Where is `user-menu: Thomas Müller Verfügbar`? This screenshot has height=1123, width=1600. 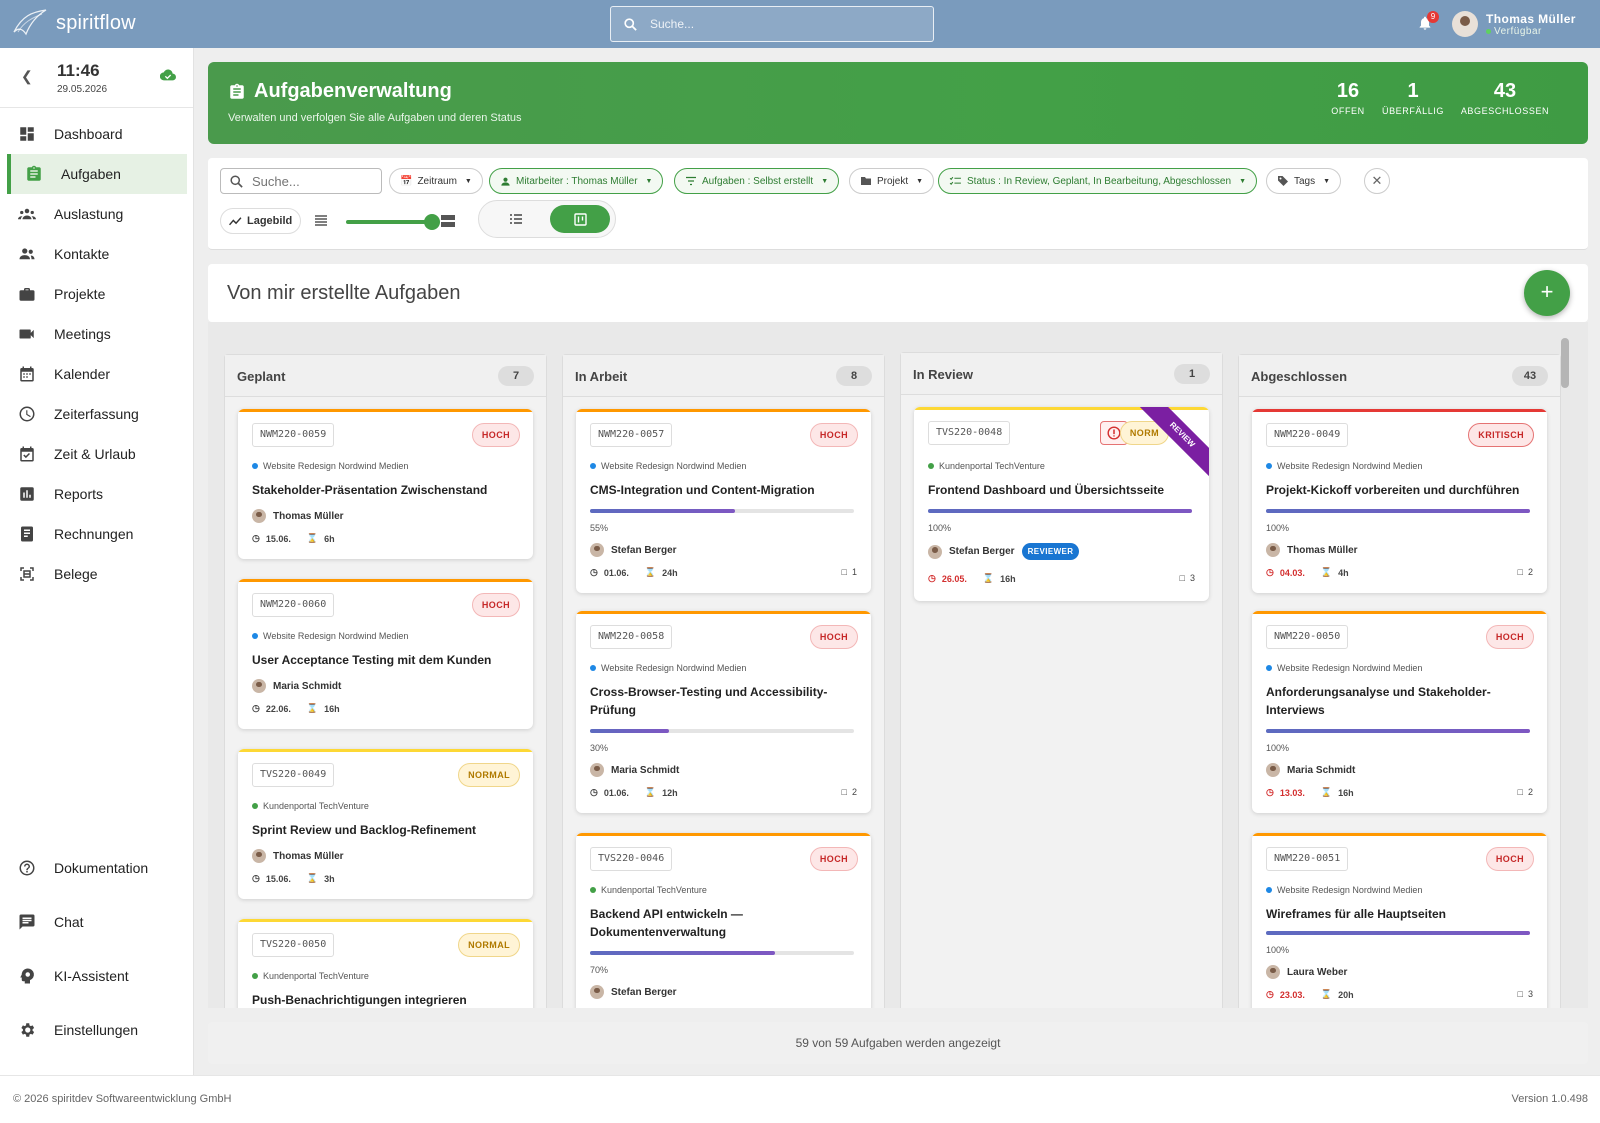 user-menu: Thomas Müller Verfügbar is located at coordinates (1514, 24).